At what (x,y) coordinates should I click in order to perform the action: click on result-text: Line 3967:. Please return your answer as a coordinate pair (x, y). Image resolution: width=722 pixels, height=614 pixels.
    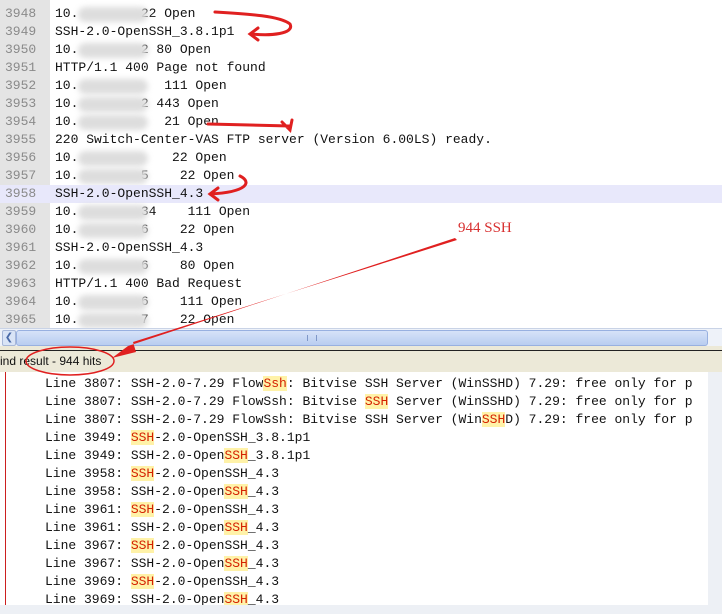
    Looking at the image, I should click on (88, 545).